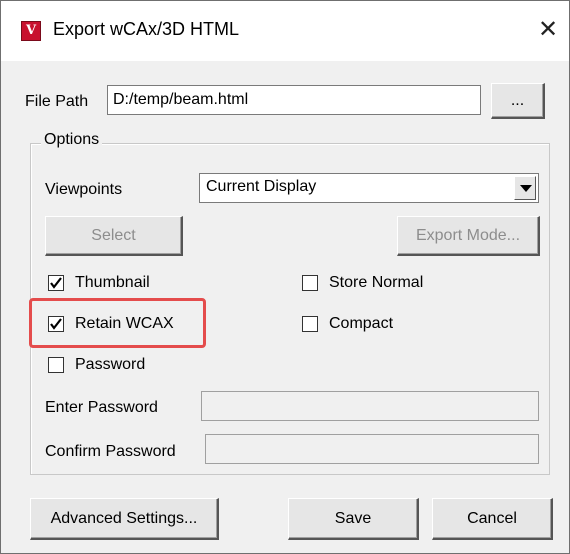  What do you see at coordinates (110, 451) in the screenshot?
I see `confirm-password-label: Confirm Password` at bounding box center [110, 451].